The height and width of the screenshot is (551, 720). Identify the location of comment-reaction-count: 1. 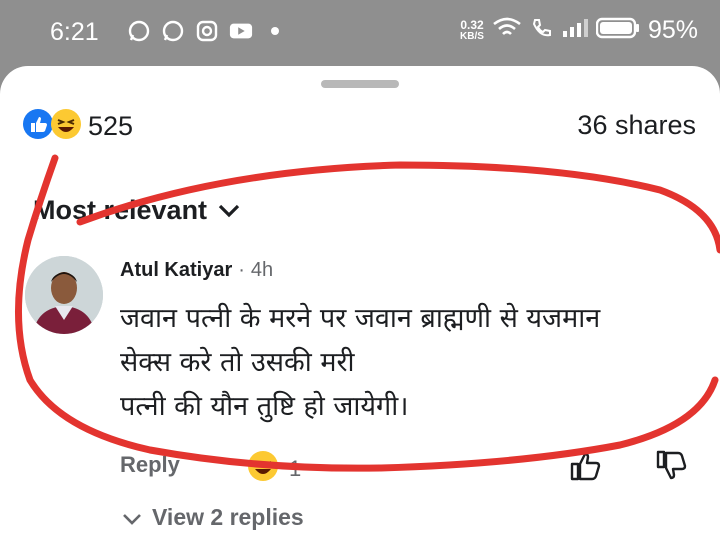
(295, 468).